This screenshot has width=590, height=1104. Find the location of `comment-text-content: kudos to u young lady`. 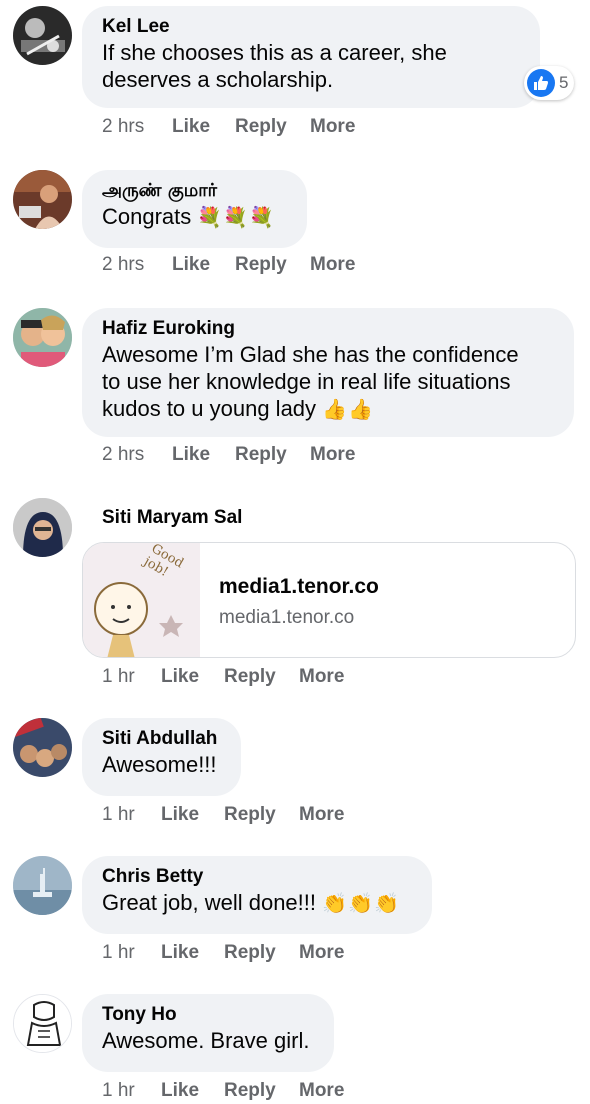

comment-text-content: kudos to u young lady is located at coordinates (209, 408).